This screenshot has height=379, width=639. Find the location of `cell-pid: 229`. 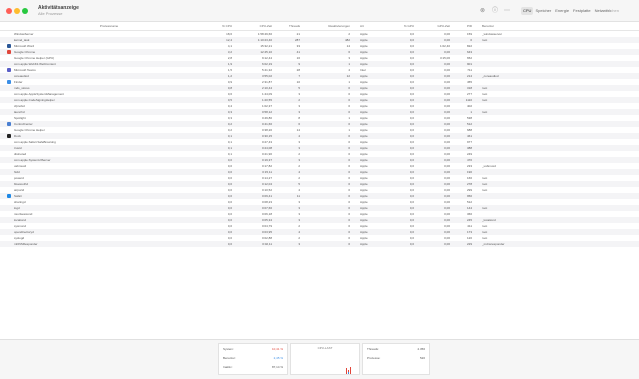

cell-pid: 229 is located at coordinates (469, 244).